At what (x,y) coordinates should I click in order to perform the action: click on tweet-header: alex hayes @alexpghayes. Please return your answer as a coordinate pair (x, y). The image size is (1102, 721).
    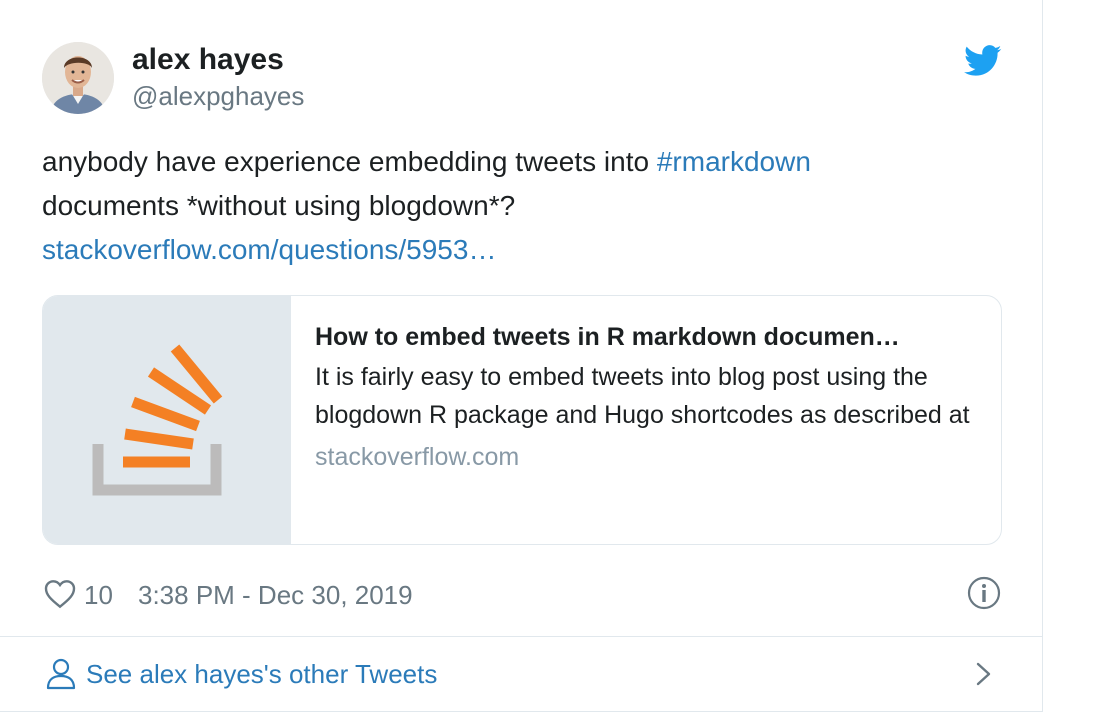
    Looking at the image, I should click on (522, 79).